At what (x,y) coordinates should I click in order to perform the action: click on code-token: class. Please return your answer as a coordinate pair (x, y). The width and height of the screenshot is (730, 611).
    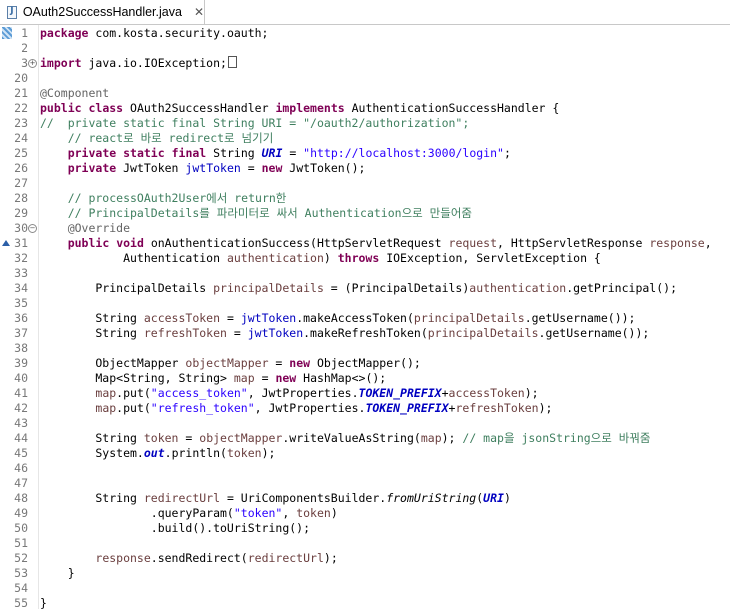
    Looking at the image, I should click on (106, 108).